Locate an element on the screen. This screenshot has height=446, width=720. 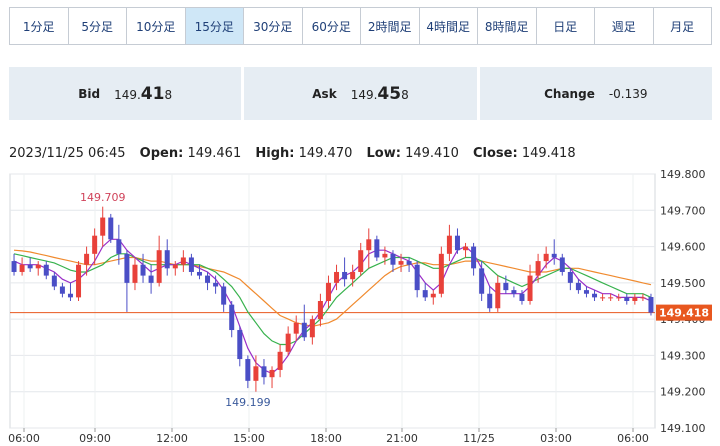
y-tick-label: 149.300 is located at coordinates (683, 355).